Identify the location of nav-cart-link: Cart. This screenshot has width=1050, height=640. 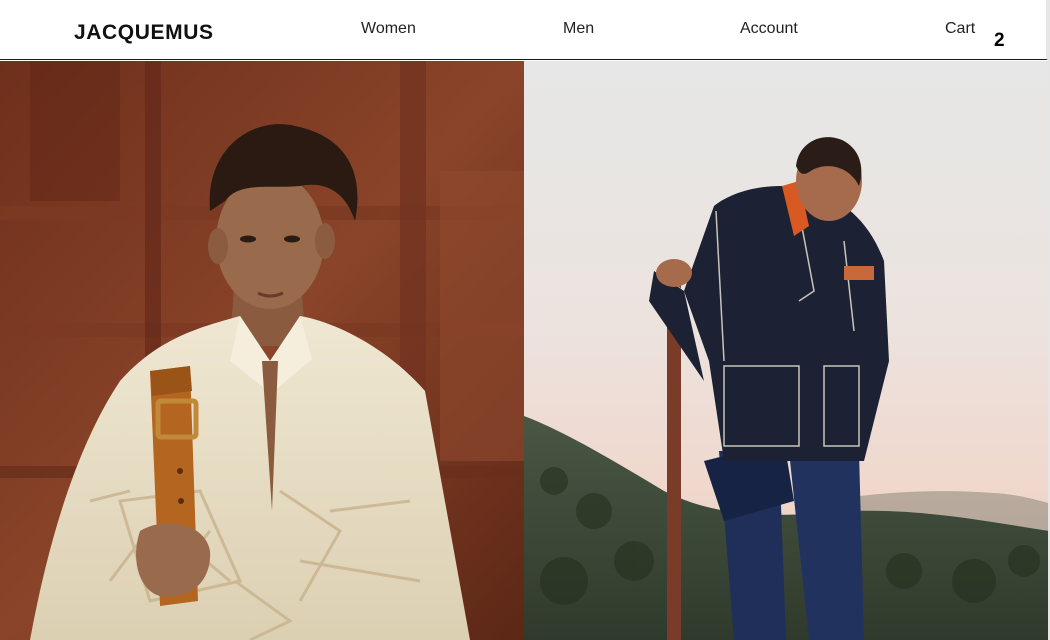
(960, 29).